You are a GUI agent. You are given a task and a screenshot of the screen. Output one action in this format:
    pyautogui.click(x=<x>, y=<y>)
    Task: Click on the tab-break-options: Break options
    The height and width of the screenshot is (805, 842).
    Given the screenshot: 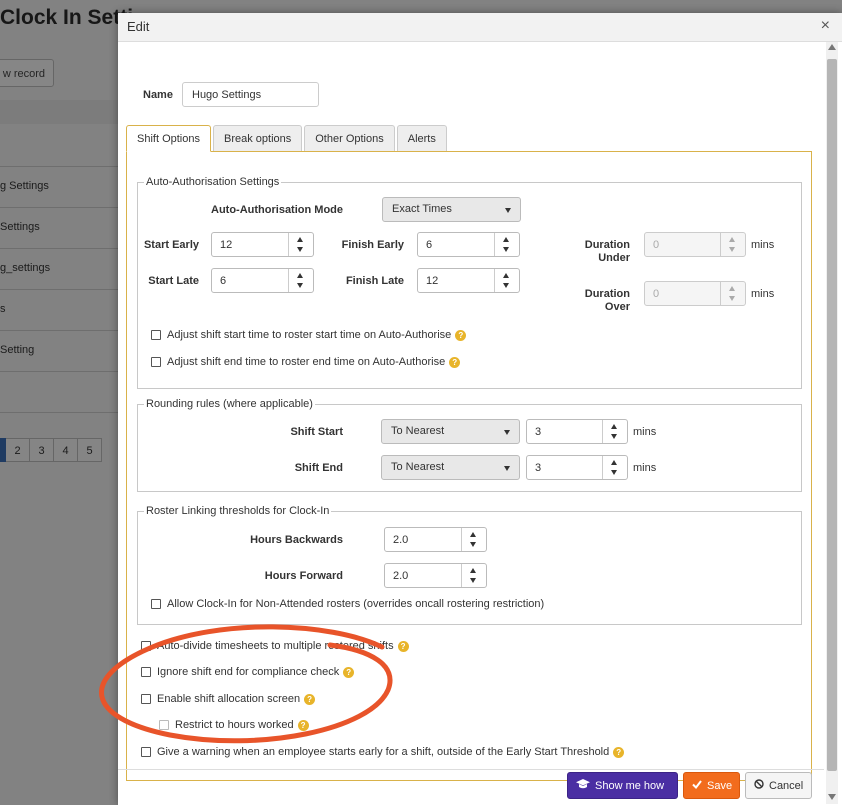 What is the action you would take?
    pyautogui.click(x=257, y=138)
    